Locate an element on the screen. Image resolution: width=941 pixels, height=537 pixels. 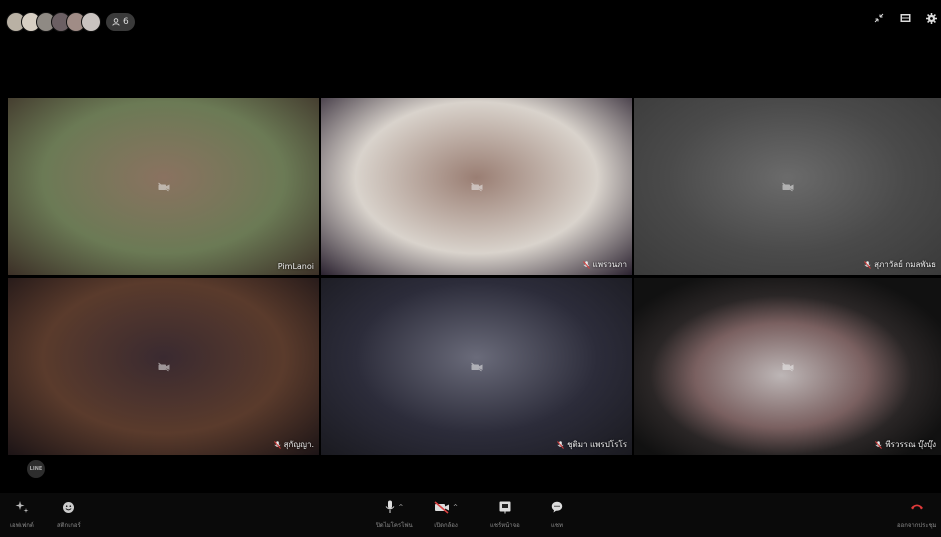
chat-button: แชท is located at coordinates (557, 514).